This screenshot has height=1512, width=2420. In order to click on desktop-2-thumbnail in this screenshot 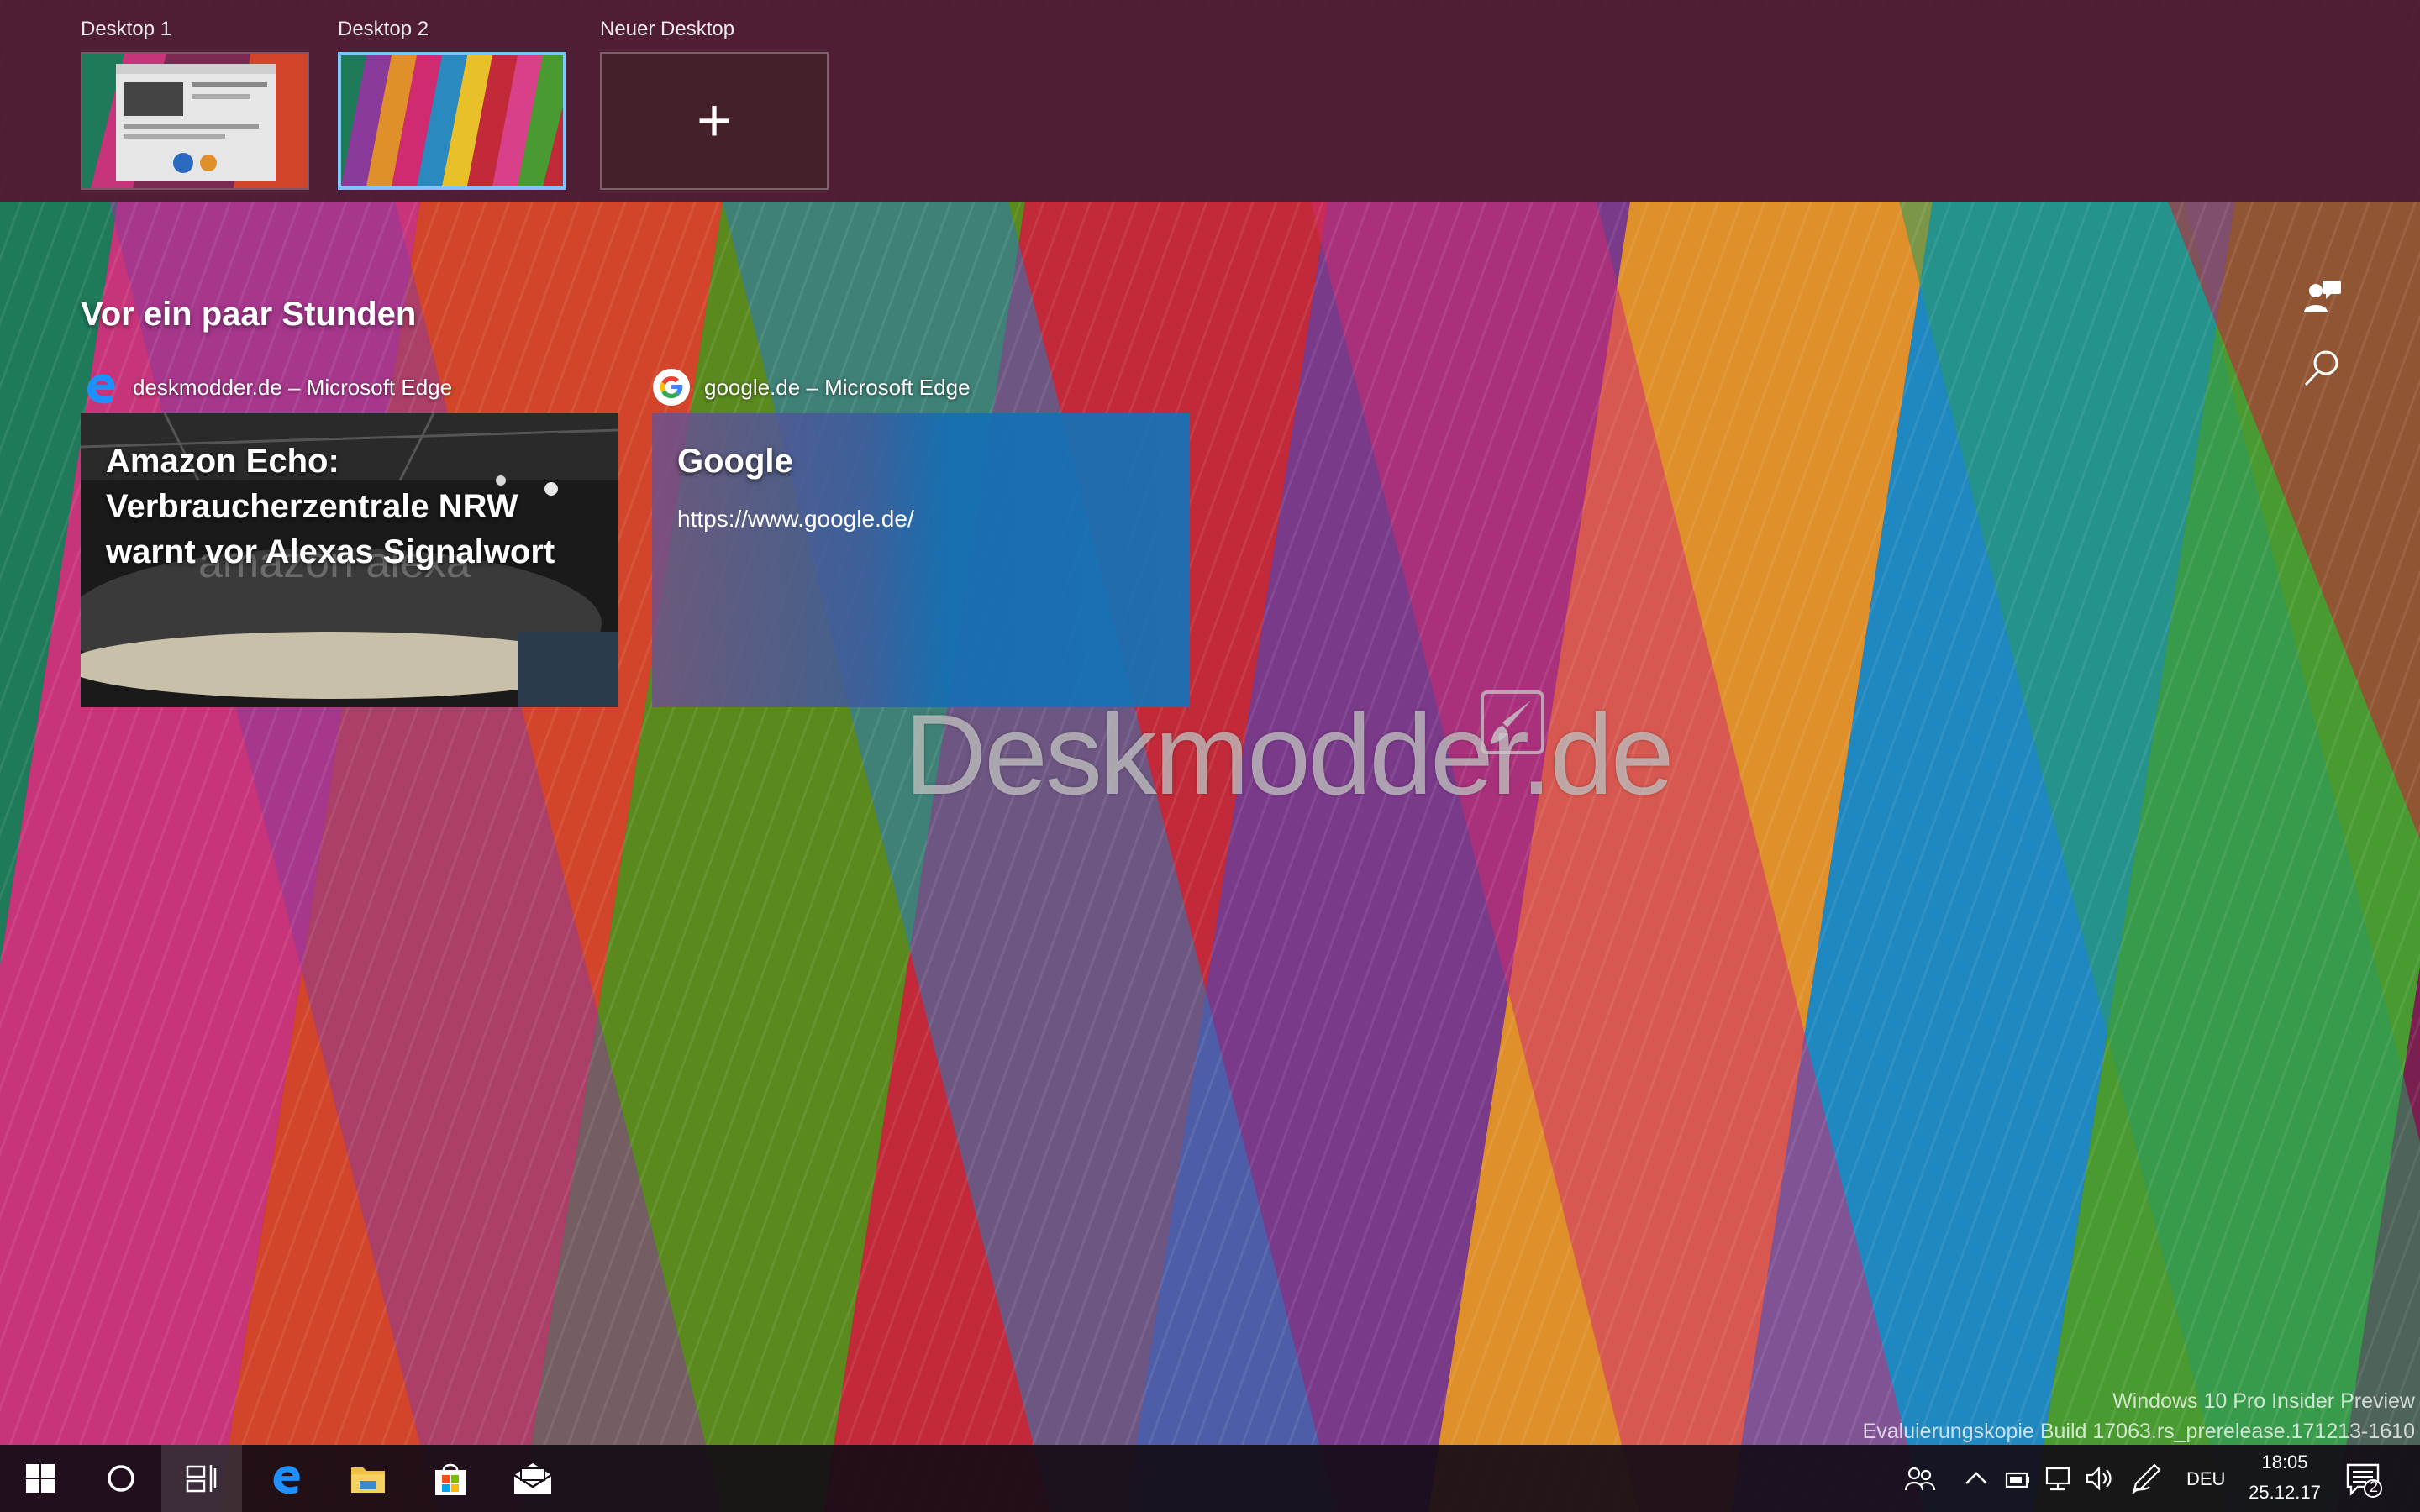, I will do `click(452, 121)`.